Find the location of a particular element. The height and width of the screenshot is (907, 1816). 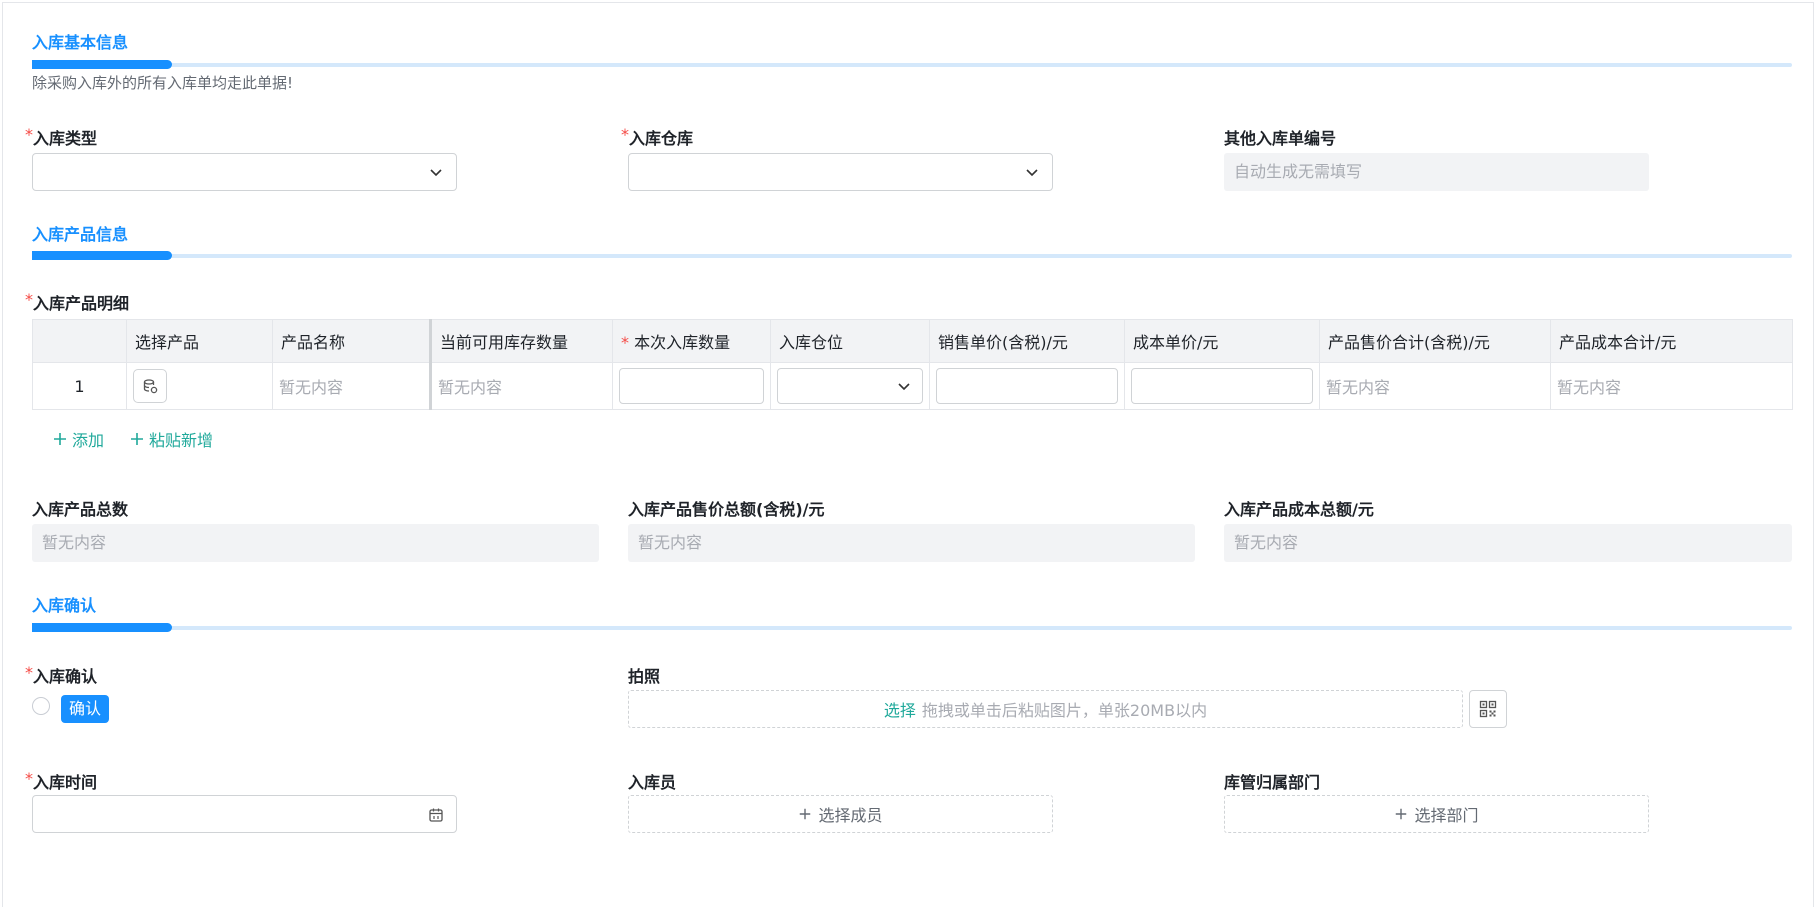

col-cost-price: 成本单价/元 is located at coordinates (1222, 341).